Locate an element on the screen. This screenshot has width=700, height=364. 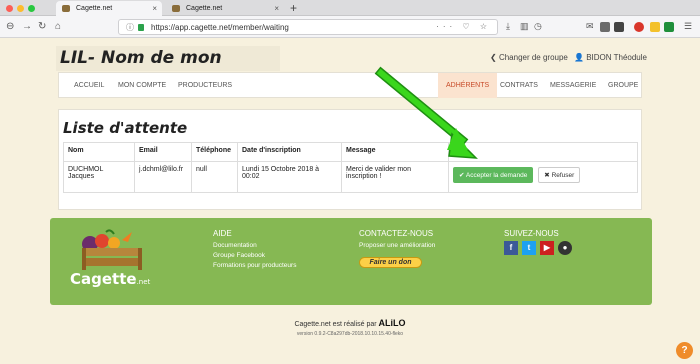
change-group-link: ❮ Changer de groupe is located at coordinates (529, 57).